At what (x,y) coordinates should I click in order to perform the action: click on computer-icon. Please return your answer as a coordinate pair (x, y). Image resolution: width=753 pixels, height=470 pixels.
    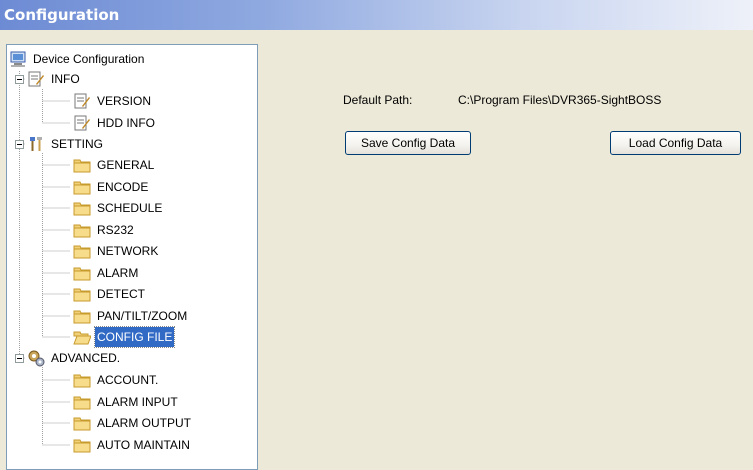
    Looking at the image, I should click on (18, 59).